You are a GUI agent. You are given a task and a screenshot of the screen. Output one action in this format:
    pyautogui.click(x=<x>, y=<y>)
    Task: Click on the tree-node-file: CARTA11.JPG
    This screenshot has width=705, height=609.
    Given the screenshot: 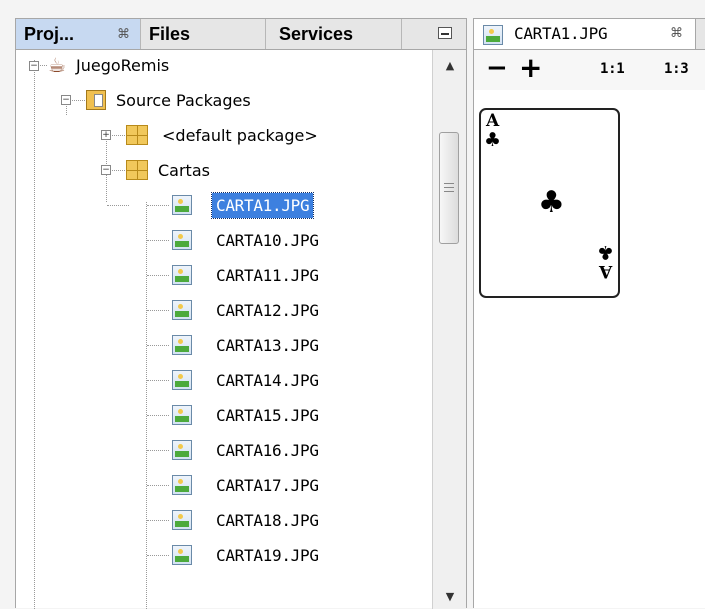 What is the action you would take?
    pyautogui.click(x=247, y=275)
    